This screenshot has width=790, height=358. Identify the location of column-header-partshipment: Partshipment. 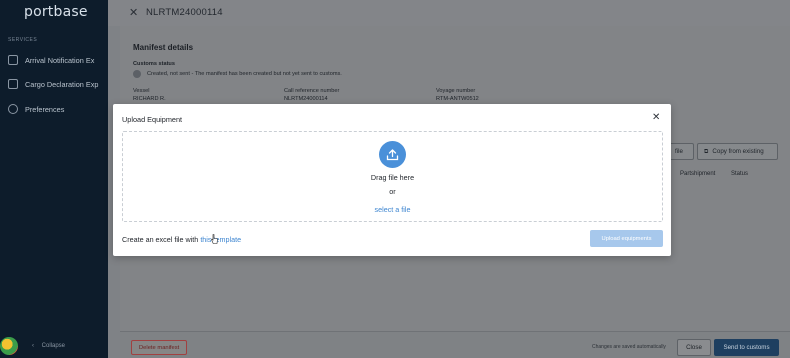
(697, 174).